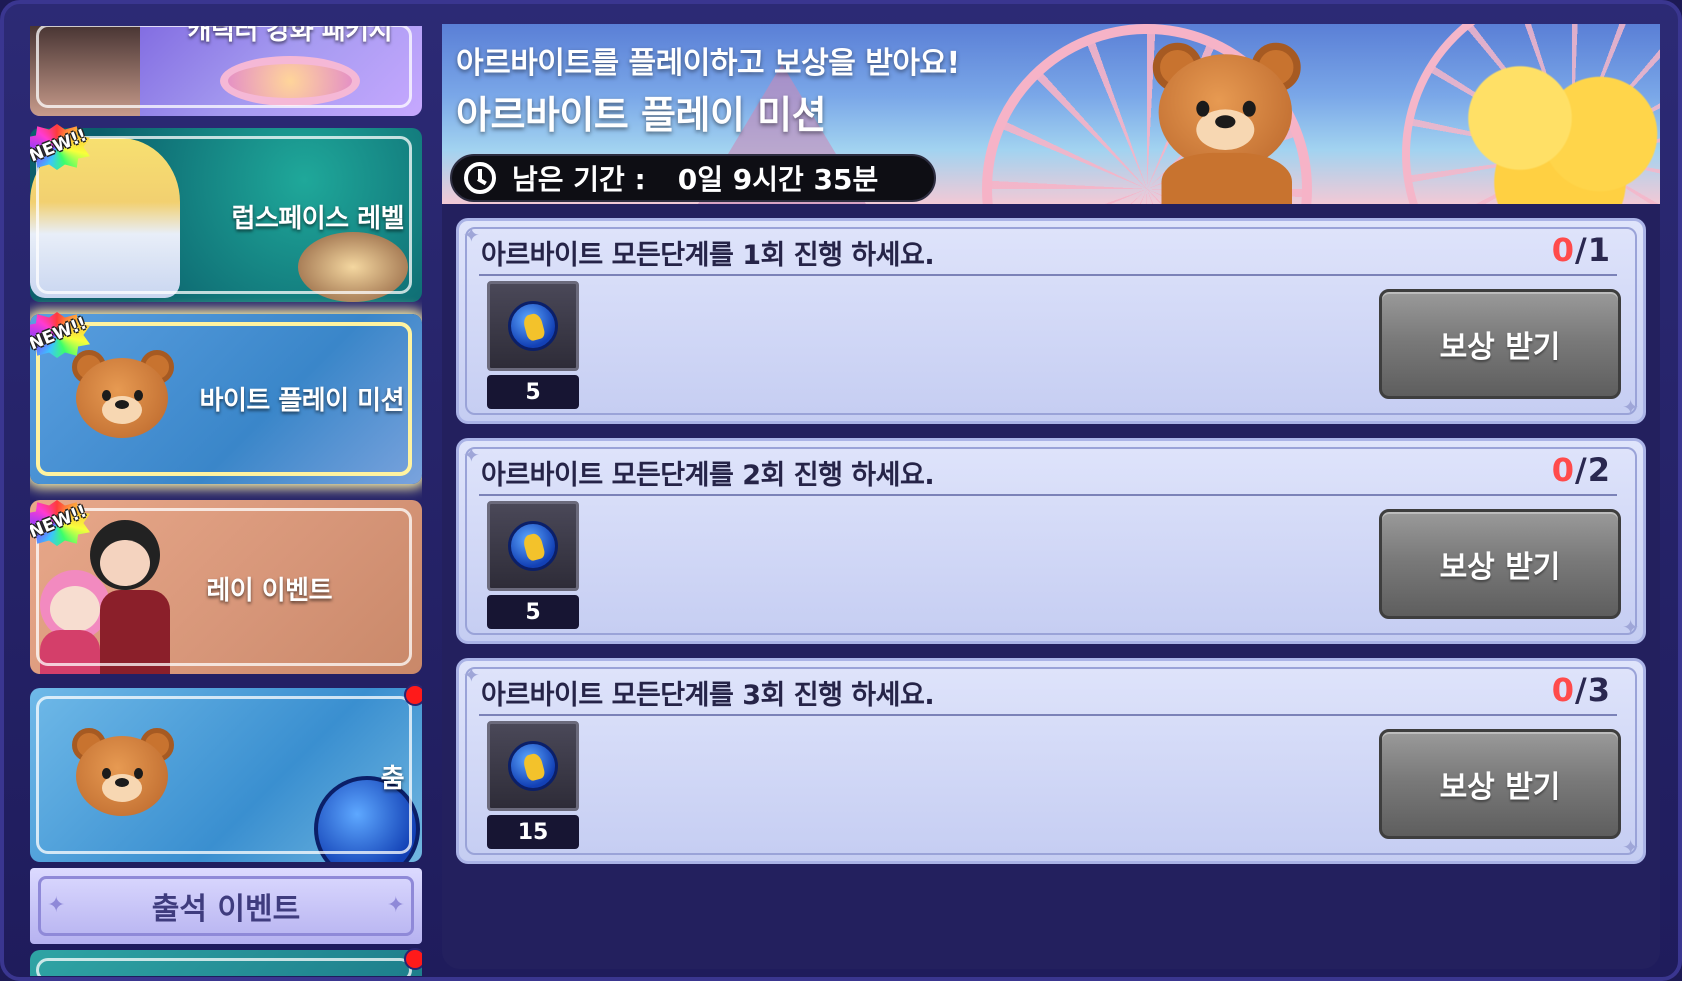  I want to click on clock-icon, so click(480, 178).